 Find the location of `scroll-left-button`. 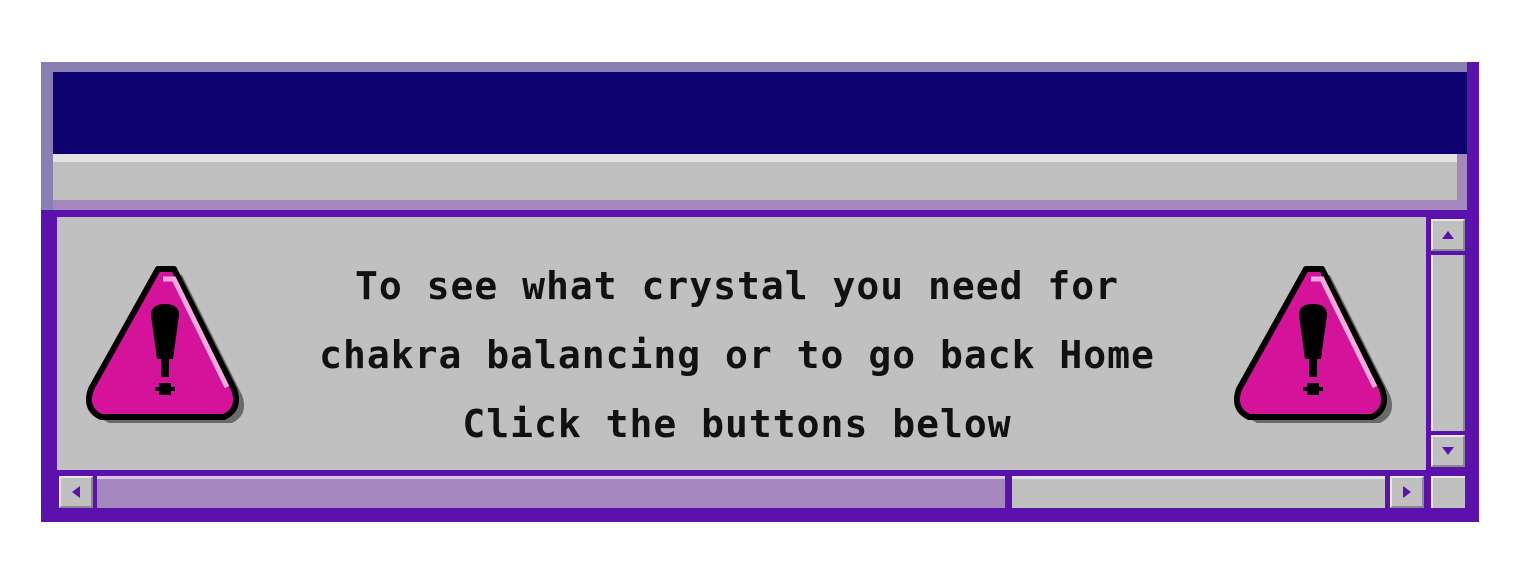

scroll-left-button is located at coordinates (76, 492).